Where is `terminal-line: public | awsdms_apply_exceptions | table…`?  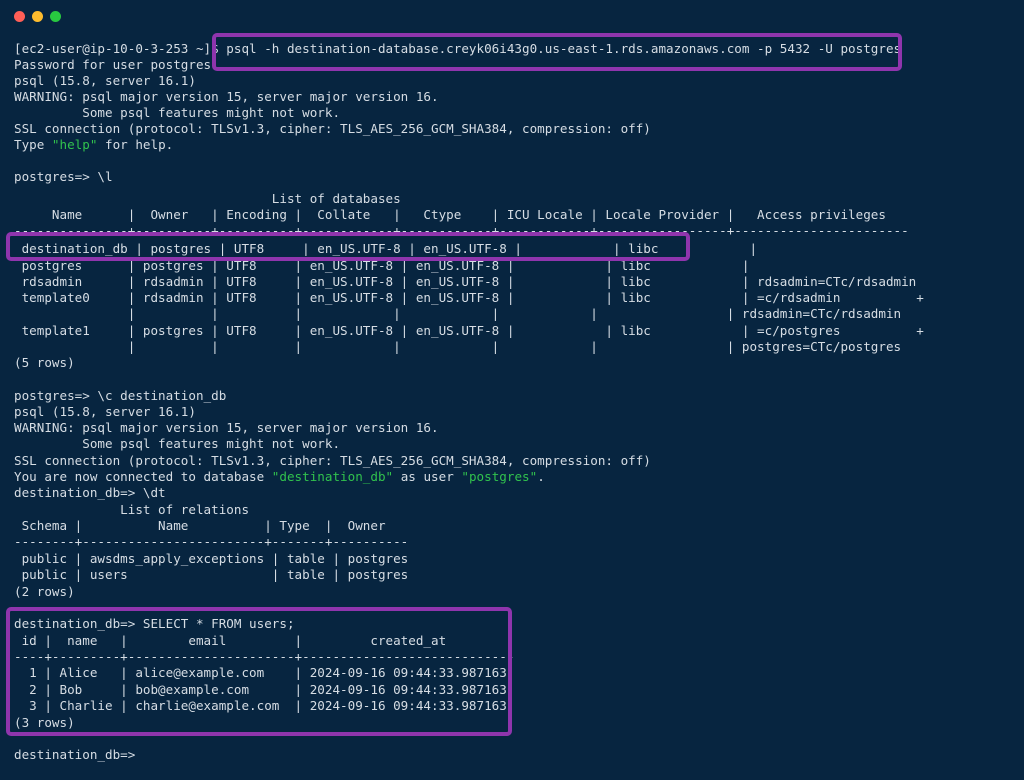 terminal-line: public | awsdms_apply_exceptions | table… is located at coordinates (211, 558).